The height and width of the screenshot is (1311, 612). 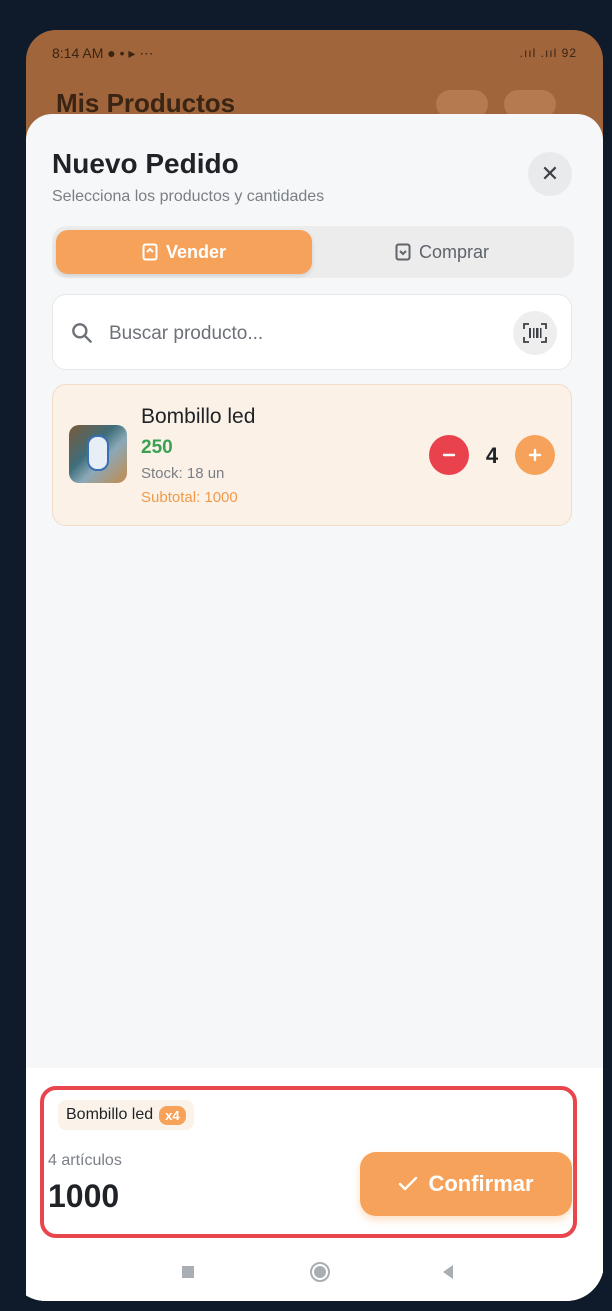 What do you see at coordinates (481, 1183) in the screenshot?
I see `confirm-label: Confirmar` at bounding box center [481, 1183].